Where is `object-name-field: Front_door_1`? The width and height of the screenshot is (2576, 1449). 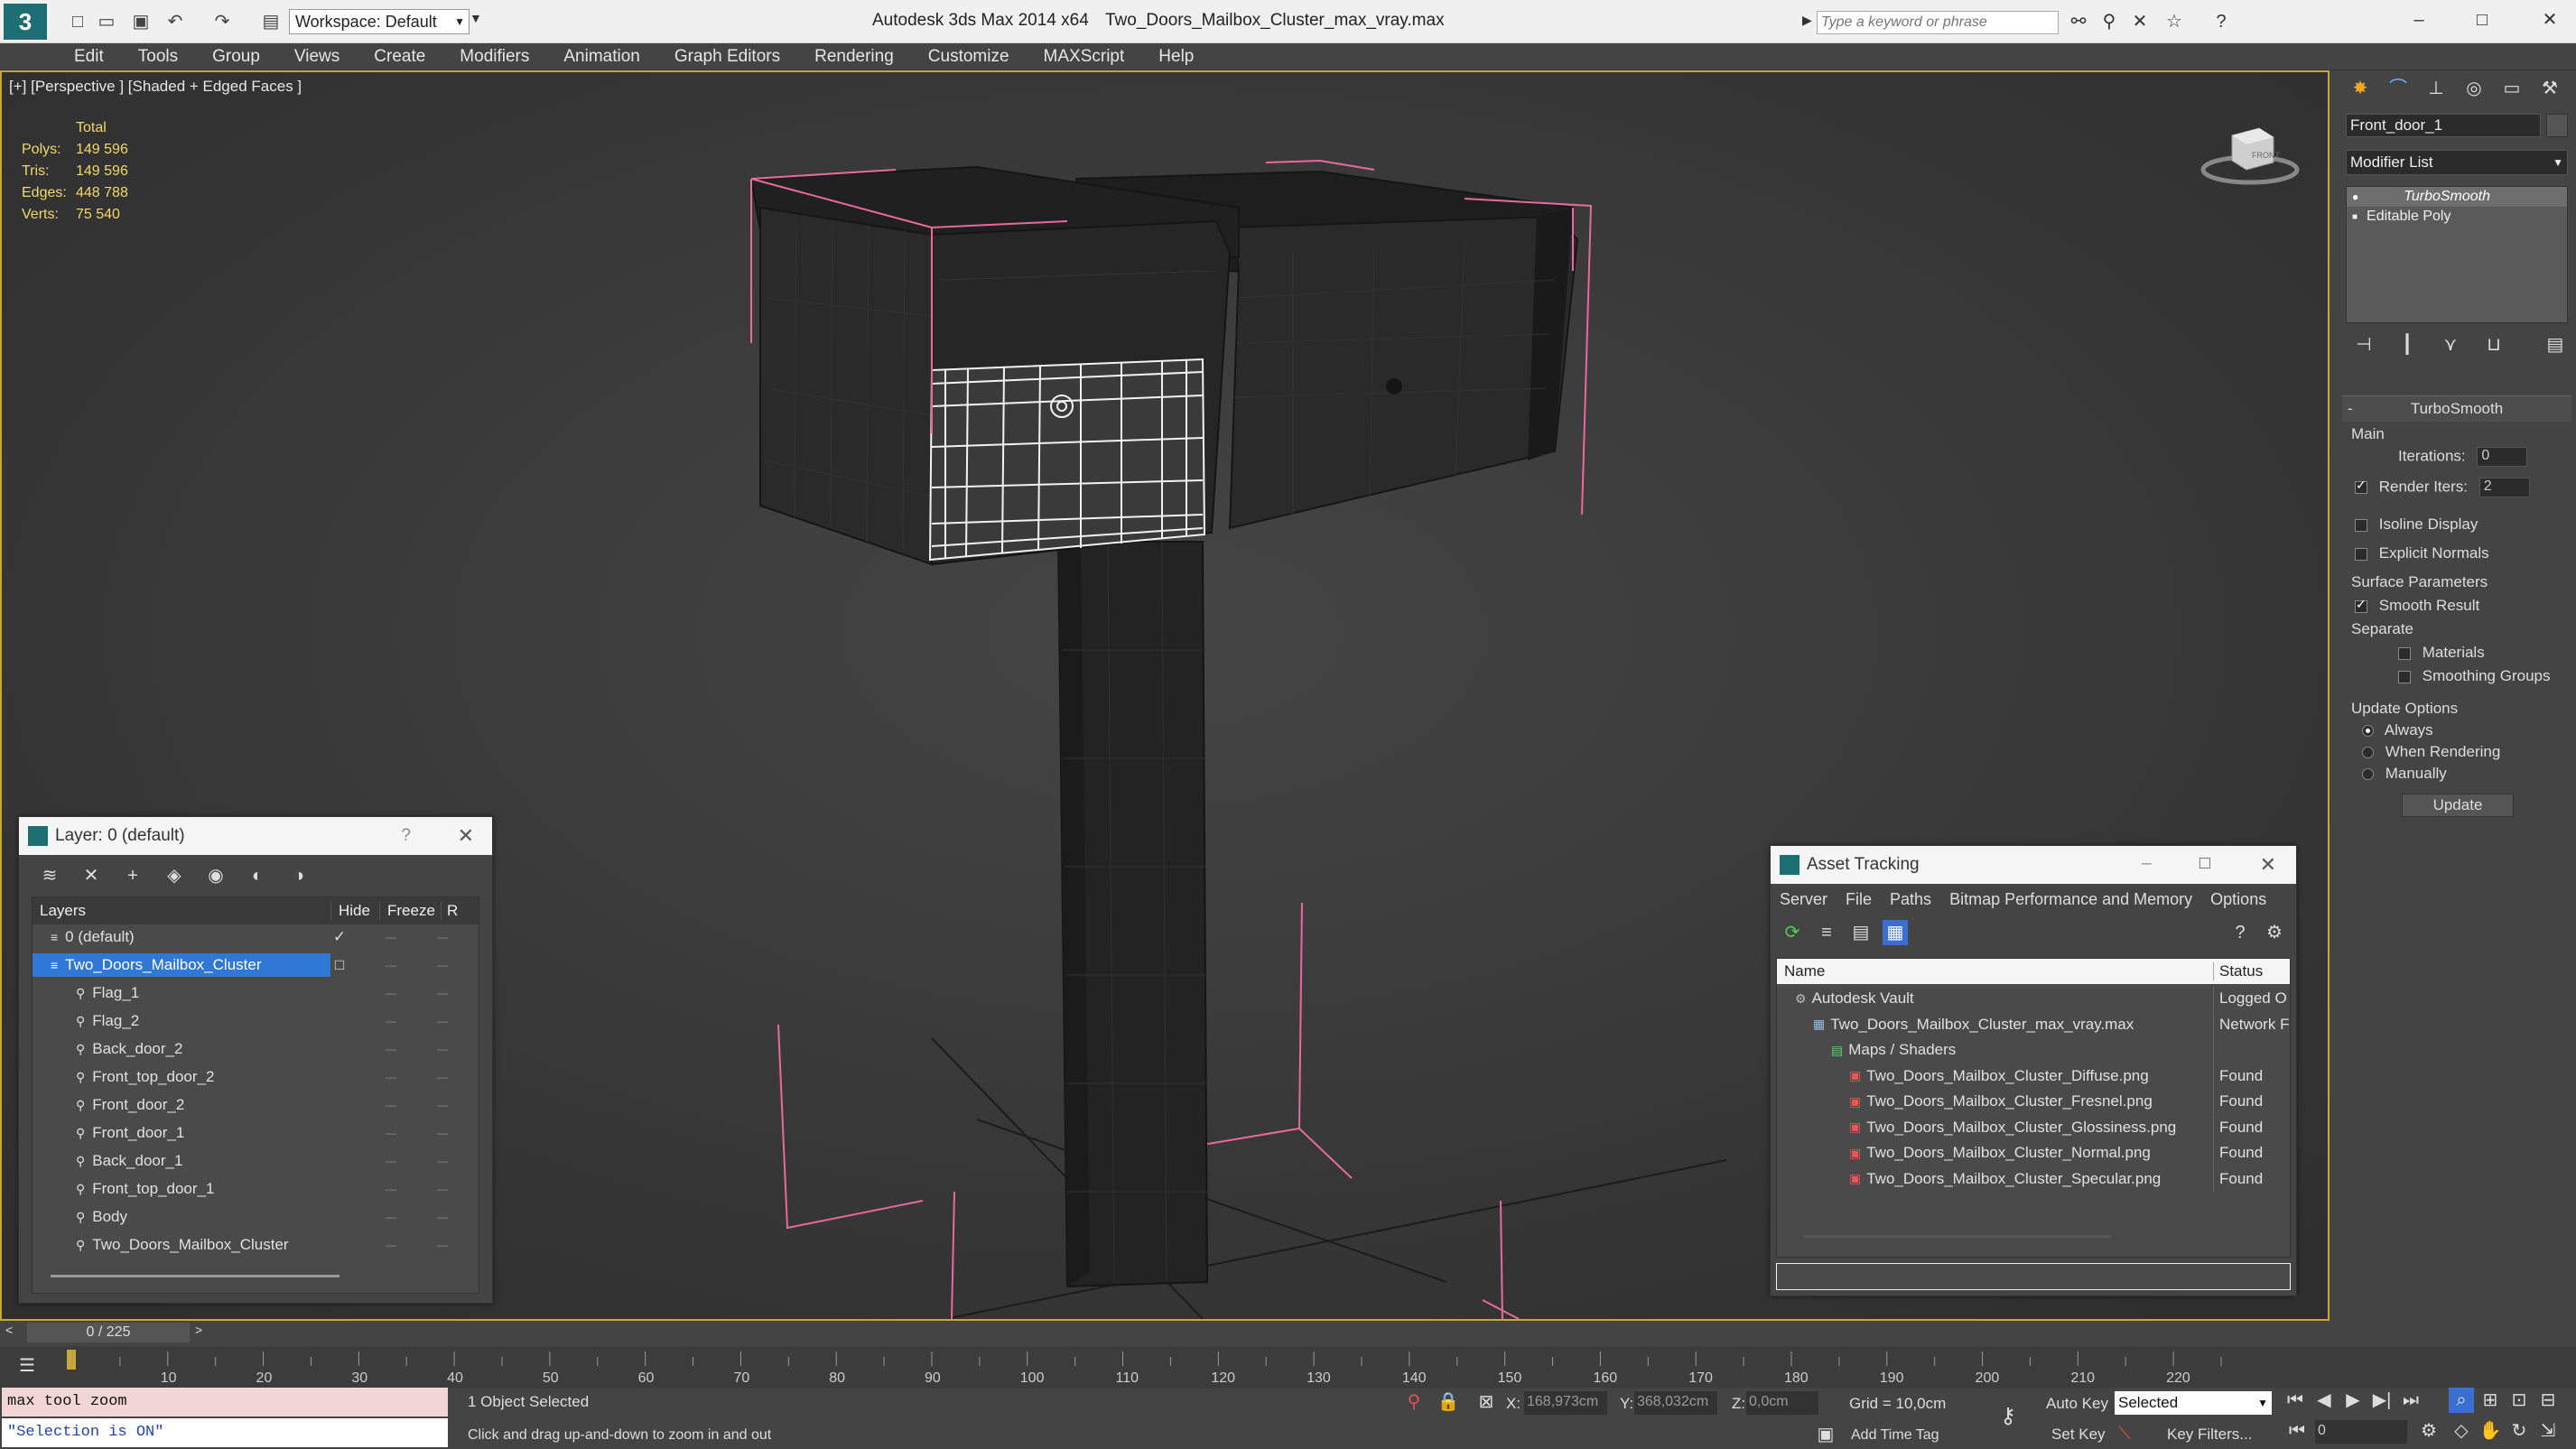
object-name-field: Front_door_1 is located at coordinates (2443, 125).